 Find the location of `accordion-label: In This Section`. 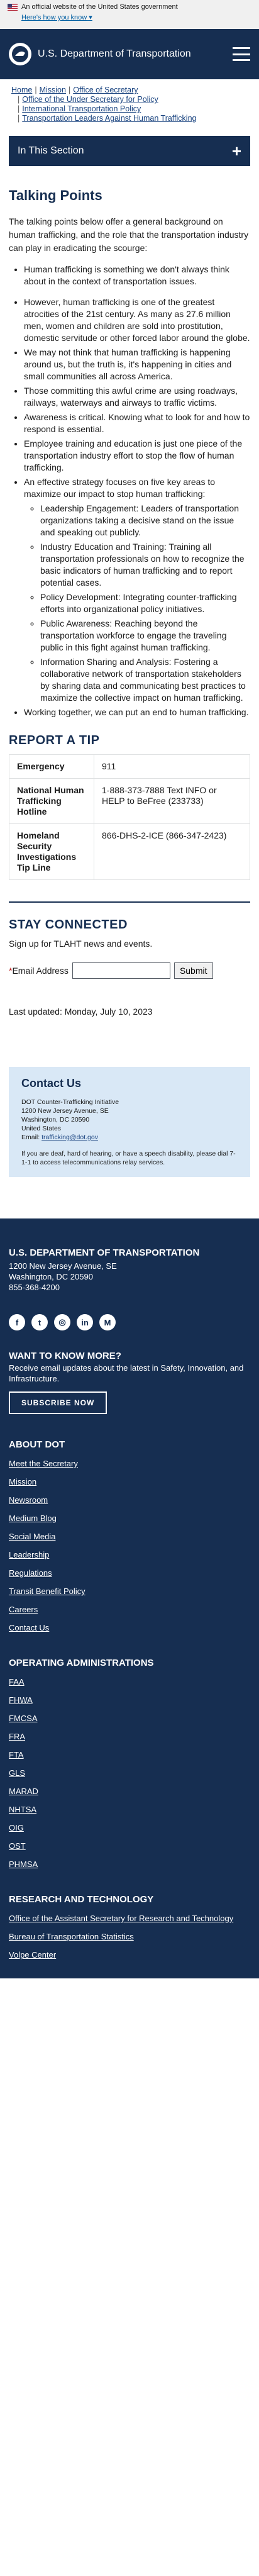

accordion-label: In This Section is located at coordinates (51, 150).